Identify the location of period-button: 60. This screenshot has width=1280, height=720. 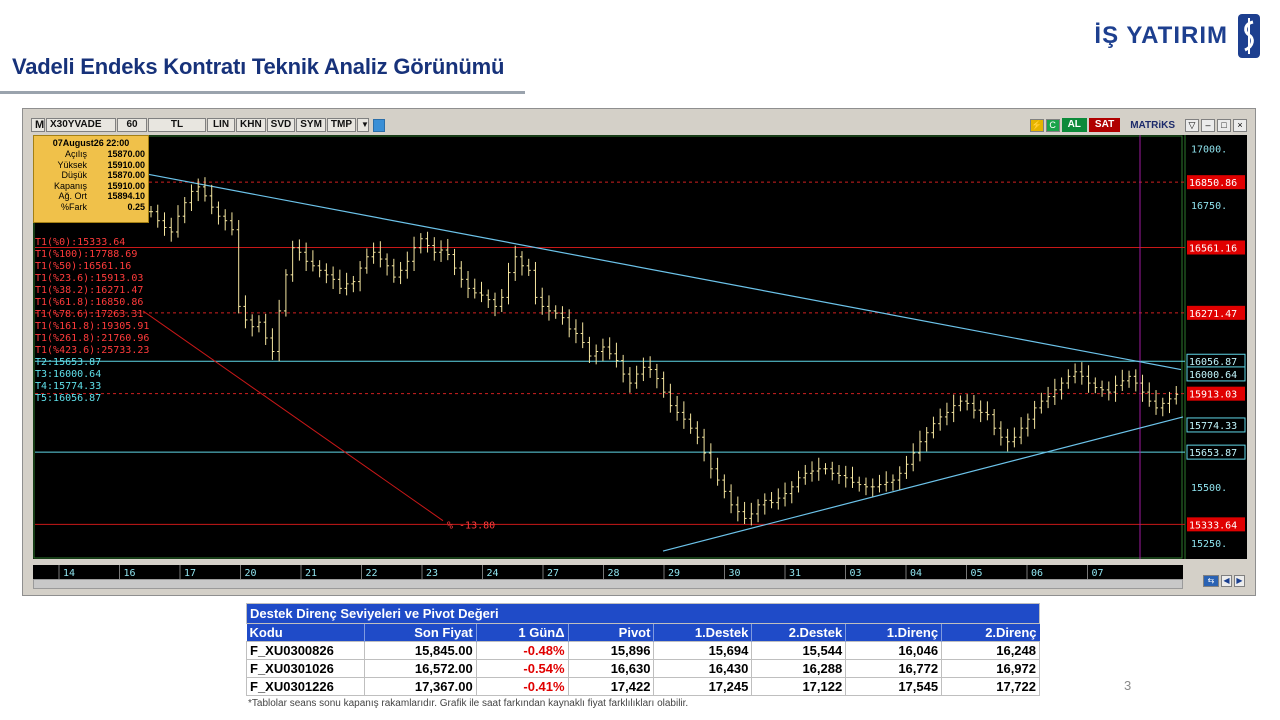
(132, 125).